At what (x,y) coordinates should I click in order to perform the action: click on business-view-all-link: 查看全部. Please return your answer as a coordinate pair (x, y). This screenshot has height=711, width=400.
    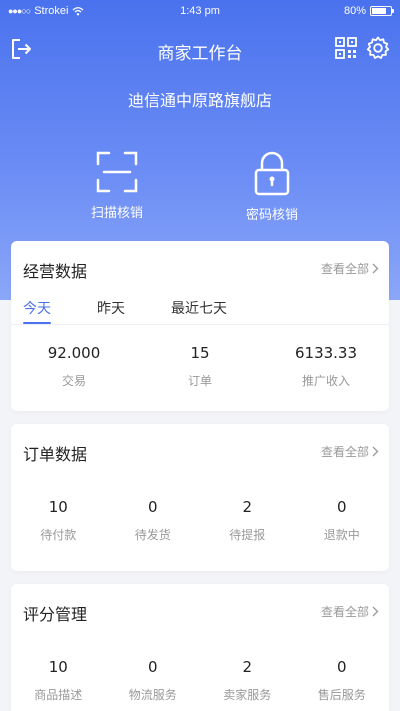
    Looking at the image, I should click on (350, 268).